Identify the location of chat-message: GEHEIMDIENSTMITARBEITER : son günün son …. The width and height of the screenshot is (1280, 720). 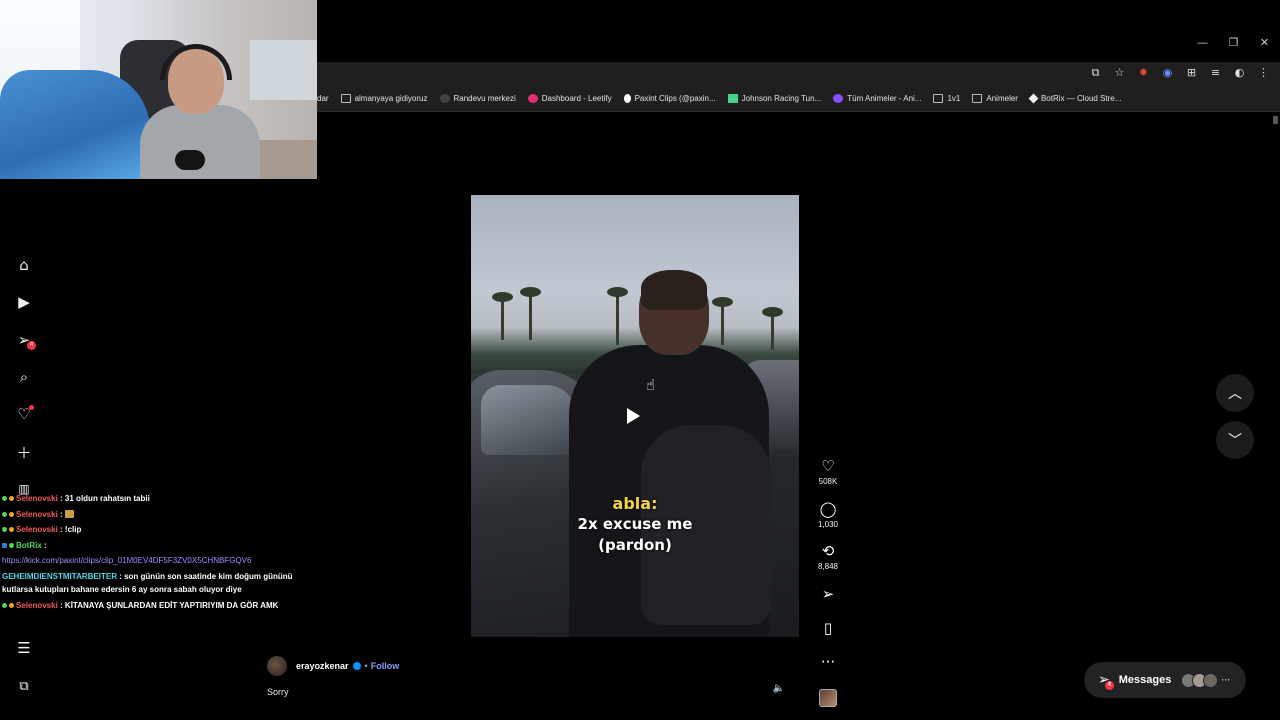
(157, 583).